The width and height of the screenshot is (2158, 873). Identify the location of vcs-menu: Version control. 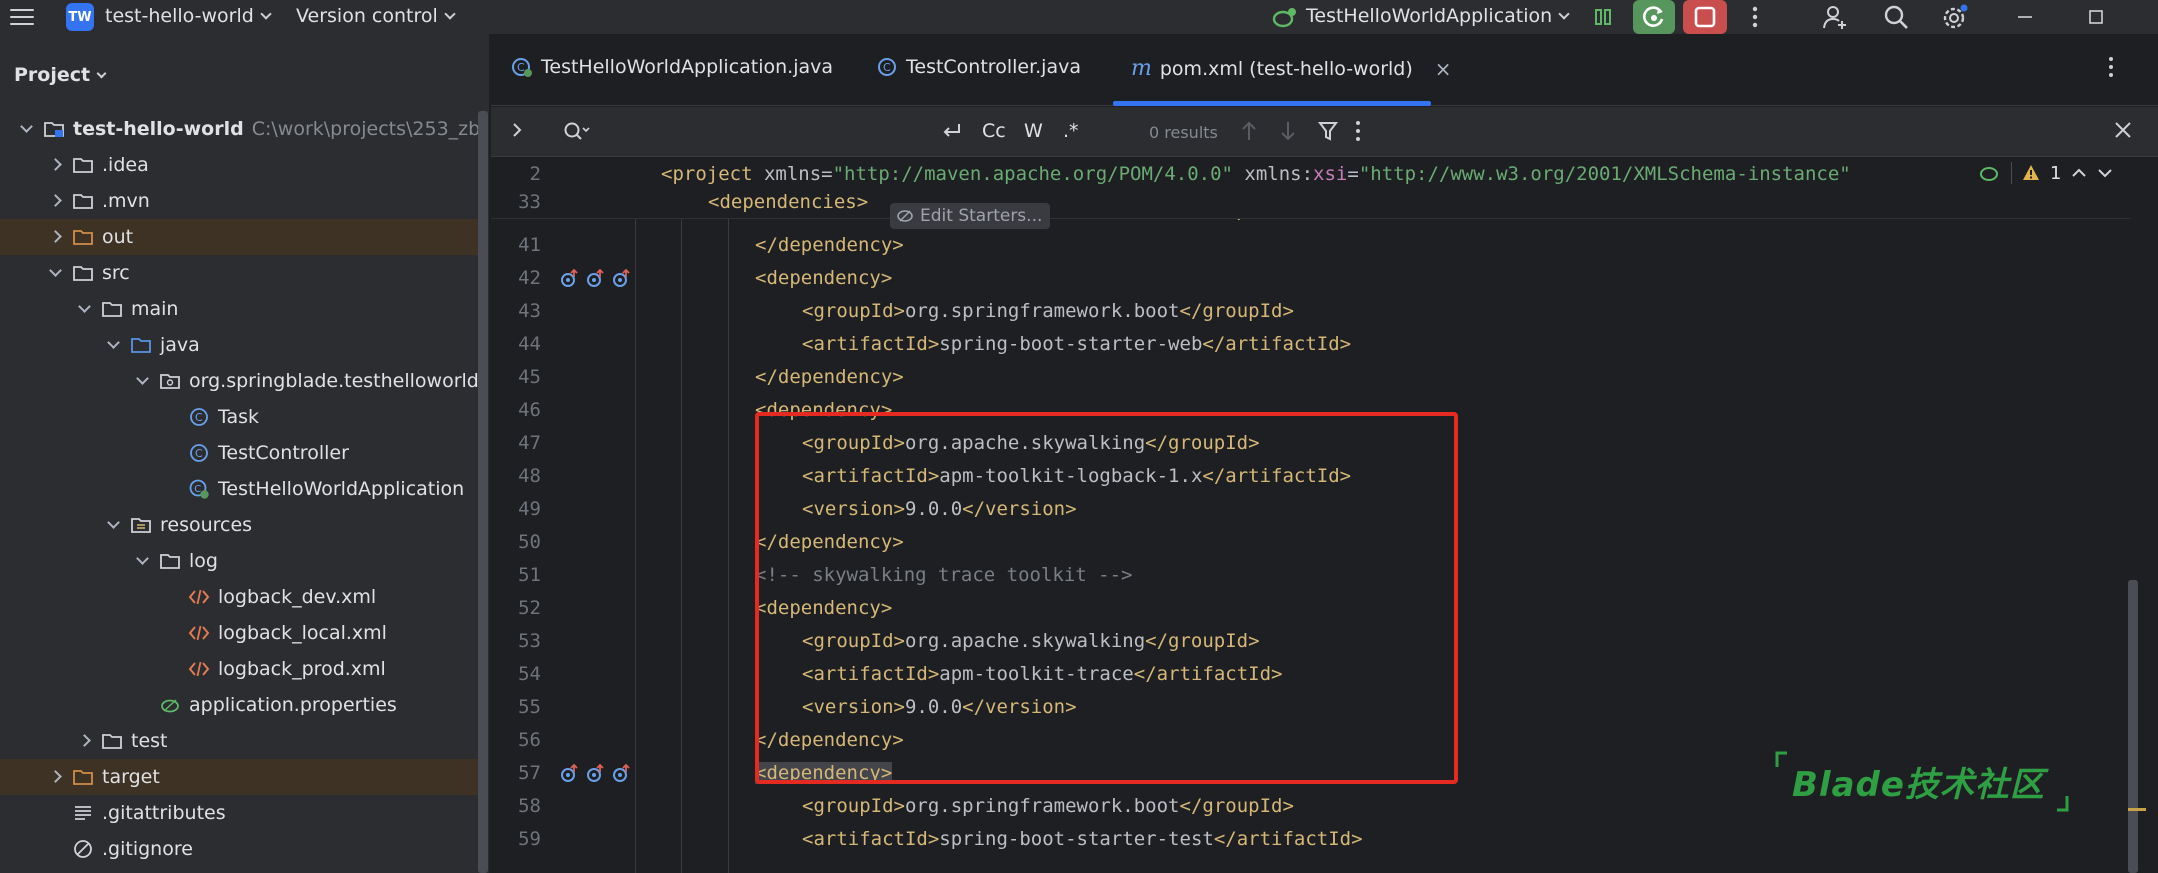
(376, 16).